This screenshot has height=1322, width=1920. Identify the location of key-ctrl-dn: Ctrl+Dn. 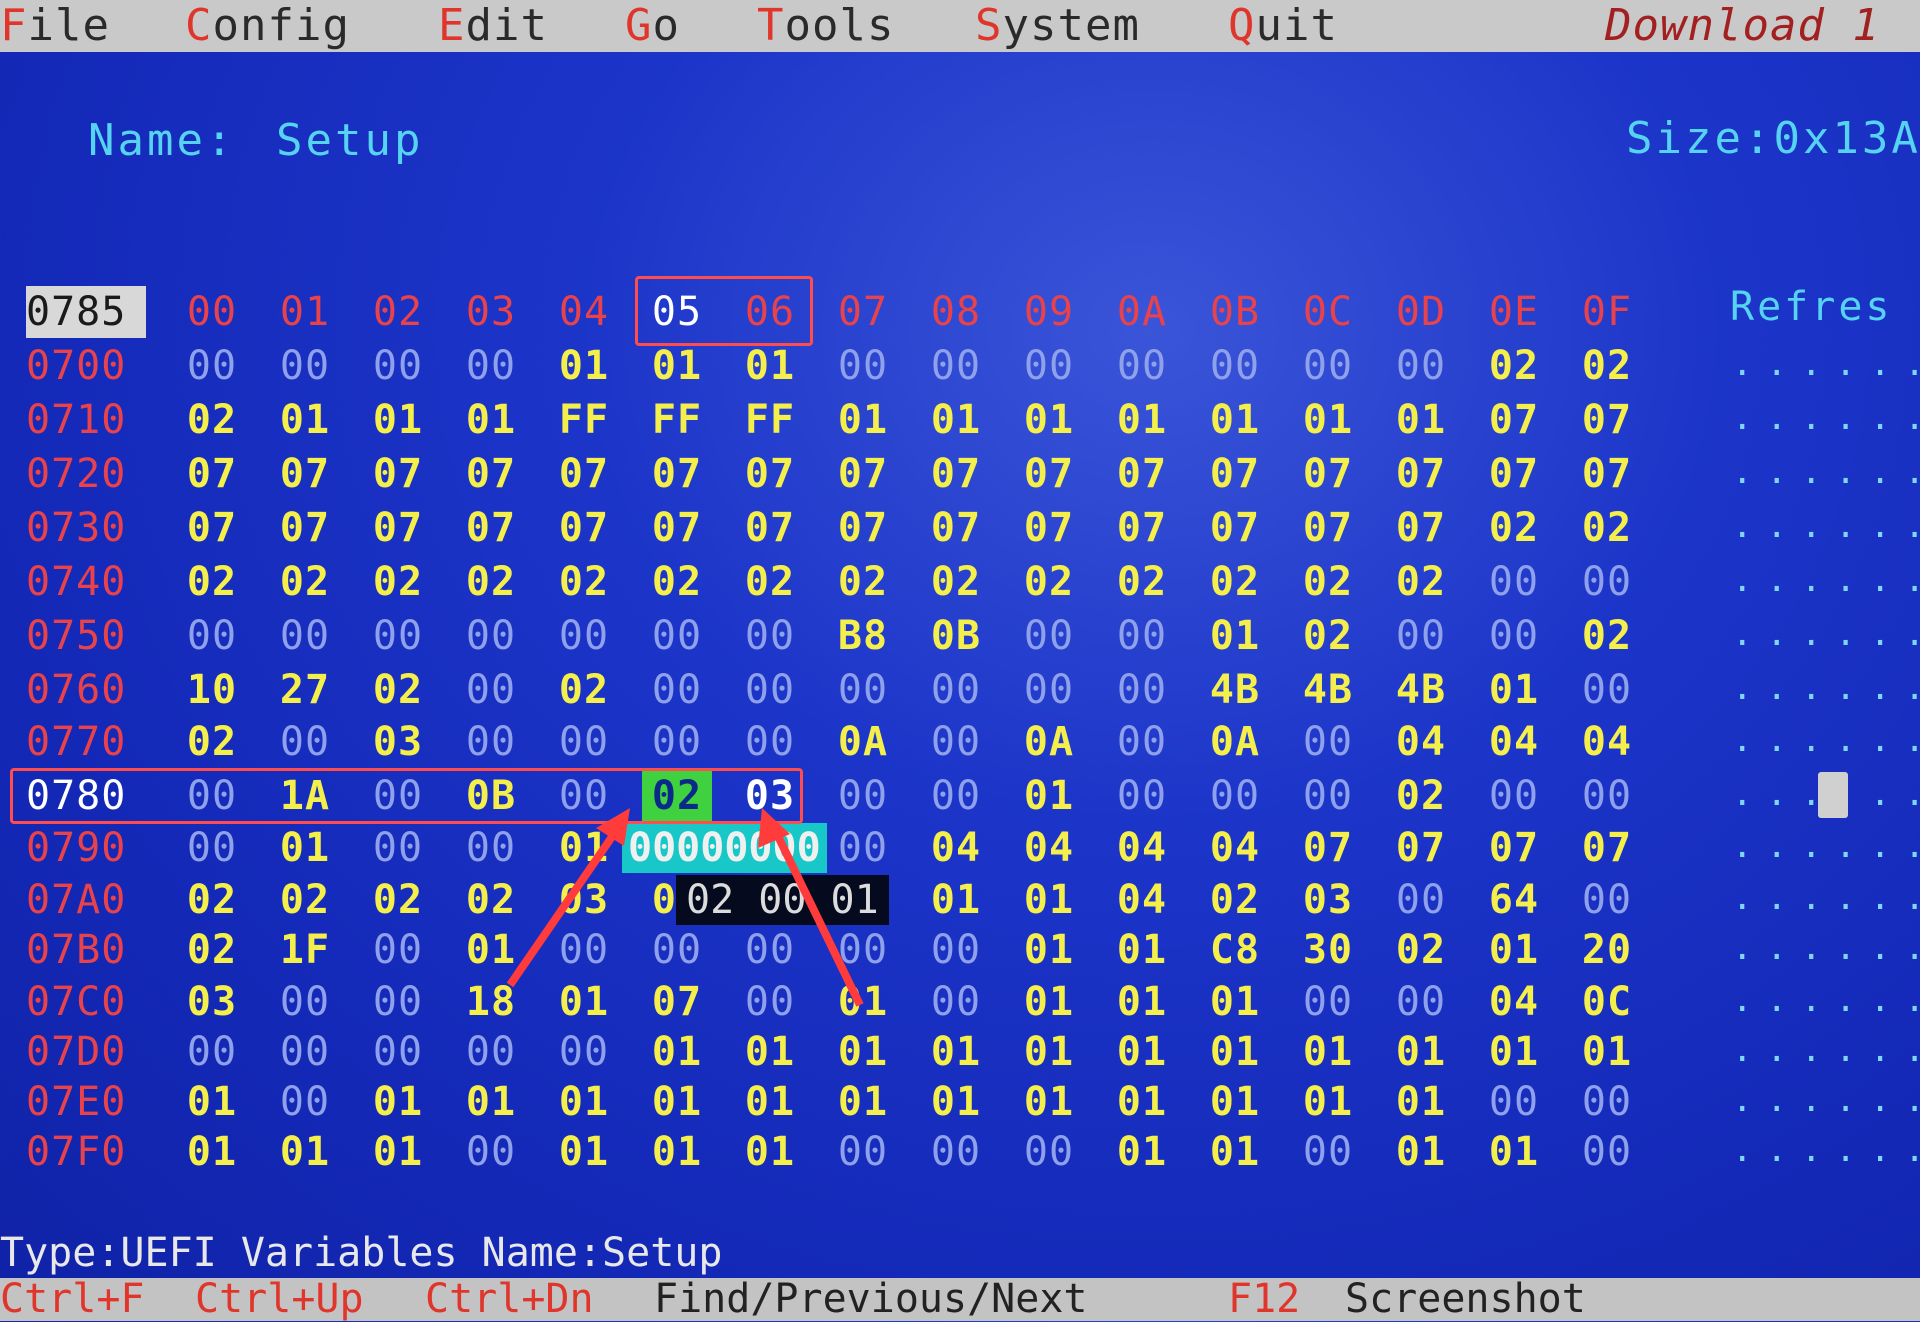
(509, 1299).